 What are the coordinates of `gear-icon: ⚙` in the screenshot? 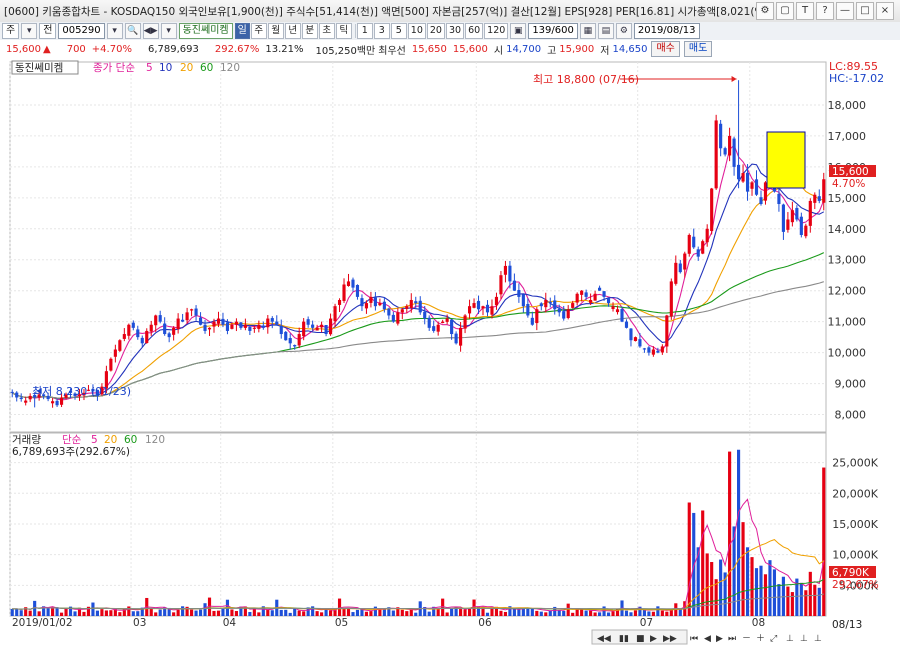 It's located at (623, 31).